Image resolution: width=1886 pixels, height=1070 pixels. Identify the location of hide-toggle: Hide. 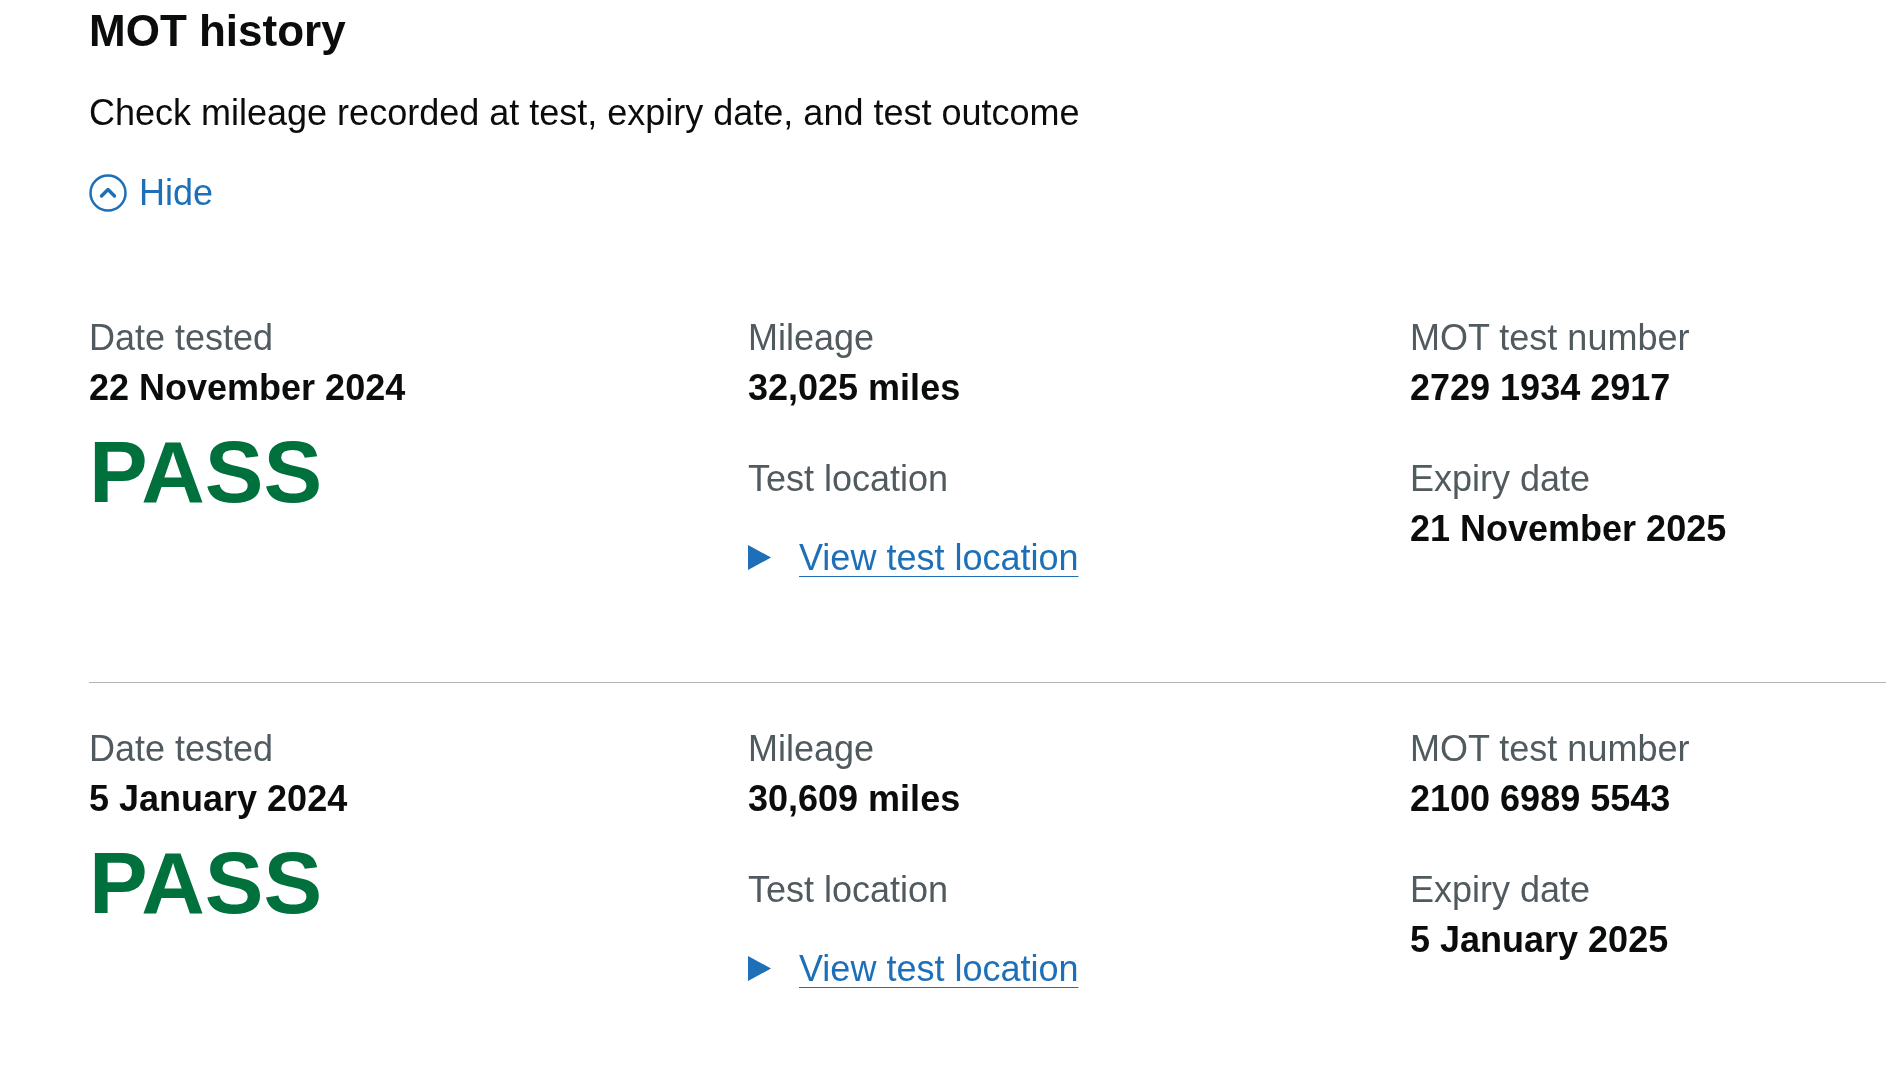
(151, 192).